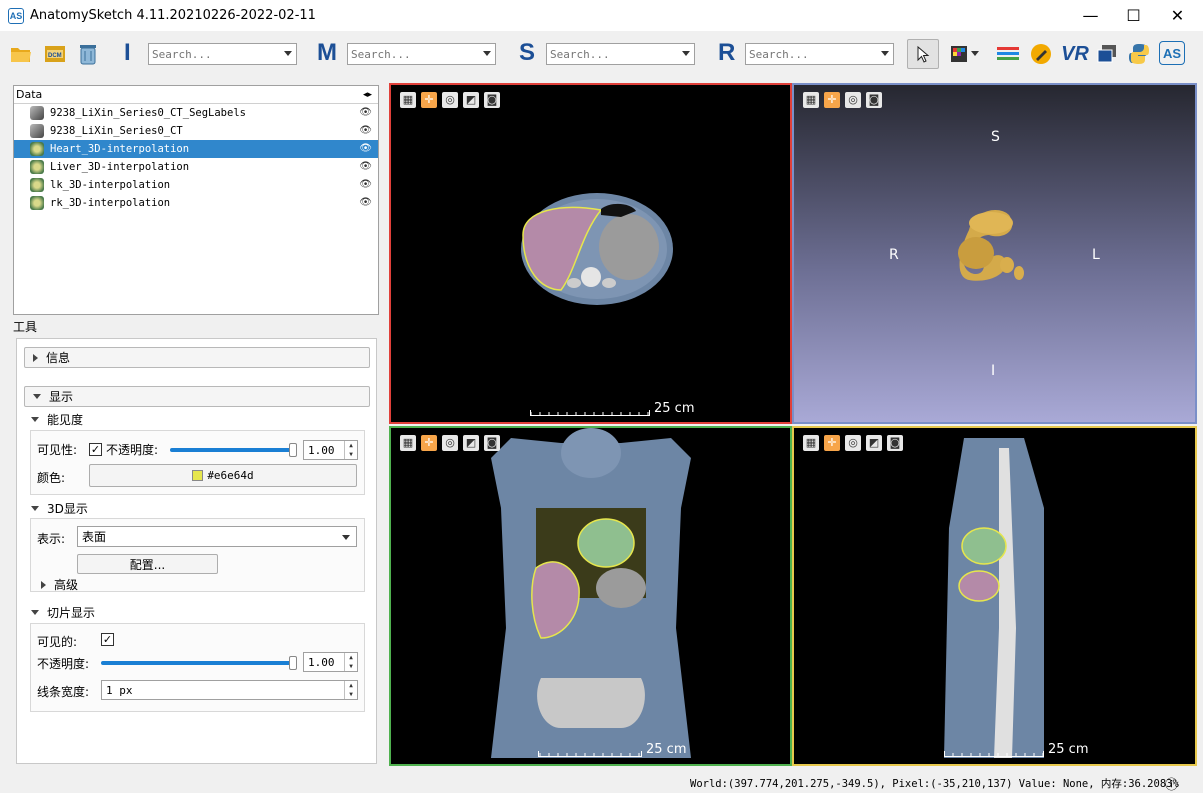 Image resolution: width=1203 pixels, height=793 pixels. Describe the element at coordinates (197, 357) in the screenshot. I see `info-section-header: 信息` at that location.